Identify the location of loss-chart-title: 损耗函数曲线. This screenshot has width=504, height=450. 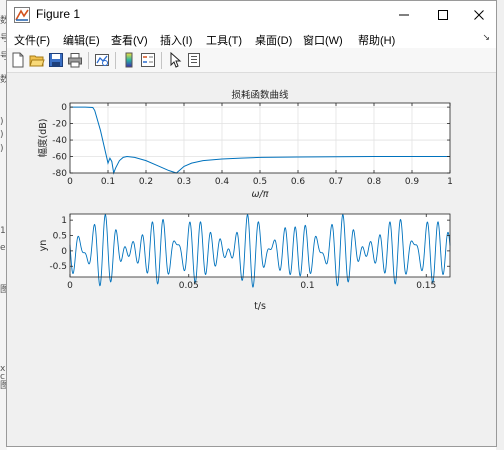
(260, 95).